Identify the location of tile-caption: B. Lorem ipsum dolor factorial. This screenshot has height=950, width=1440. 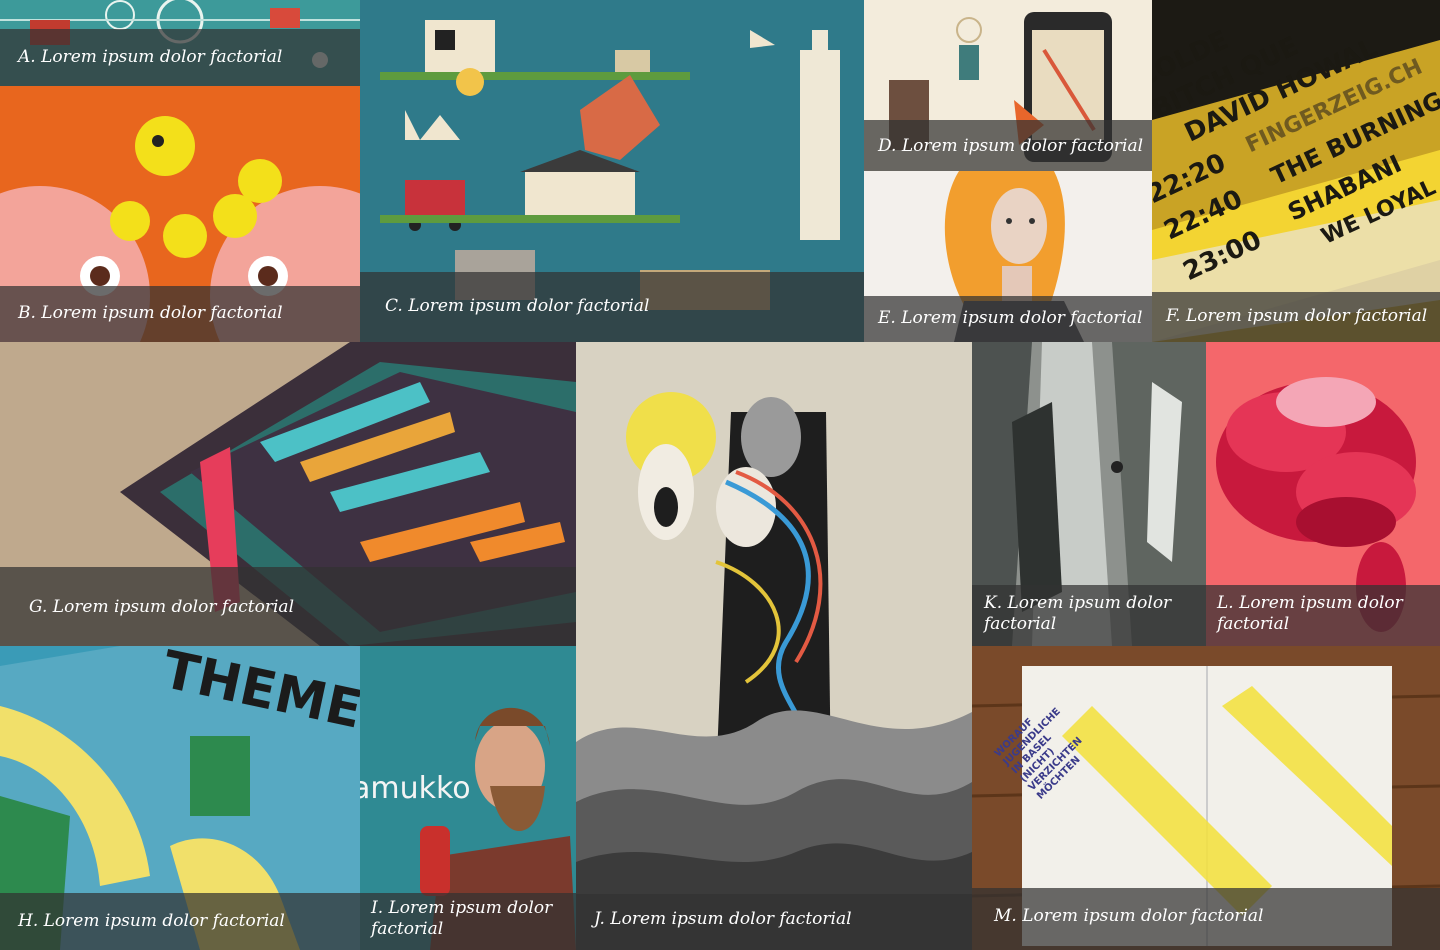
(180, 314).